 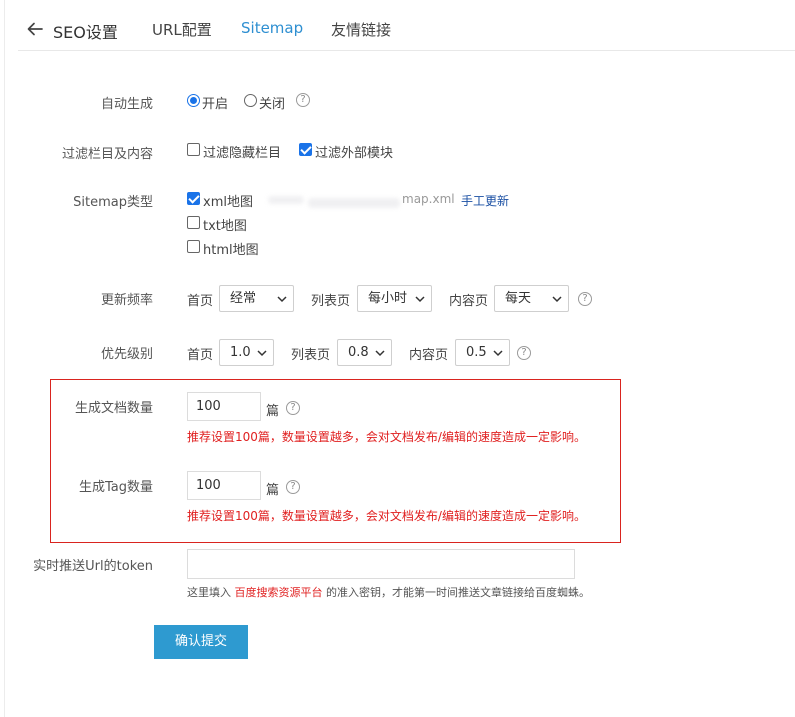 What do you see at coordinates (354, 153) in the screenshot?
I see `filter-external-label: 过滤外部模块` at bounding box center [354, 153].